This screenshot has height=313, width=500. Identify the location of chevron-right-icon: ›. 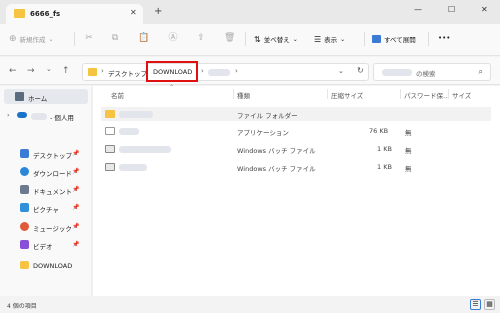
(102, 71).